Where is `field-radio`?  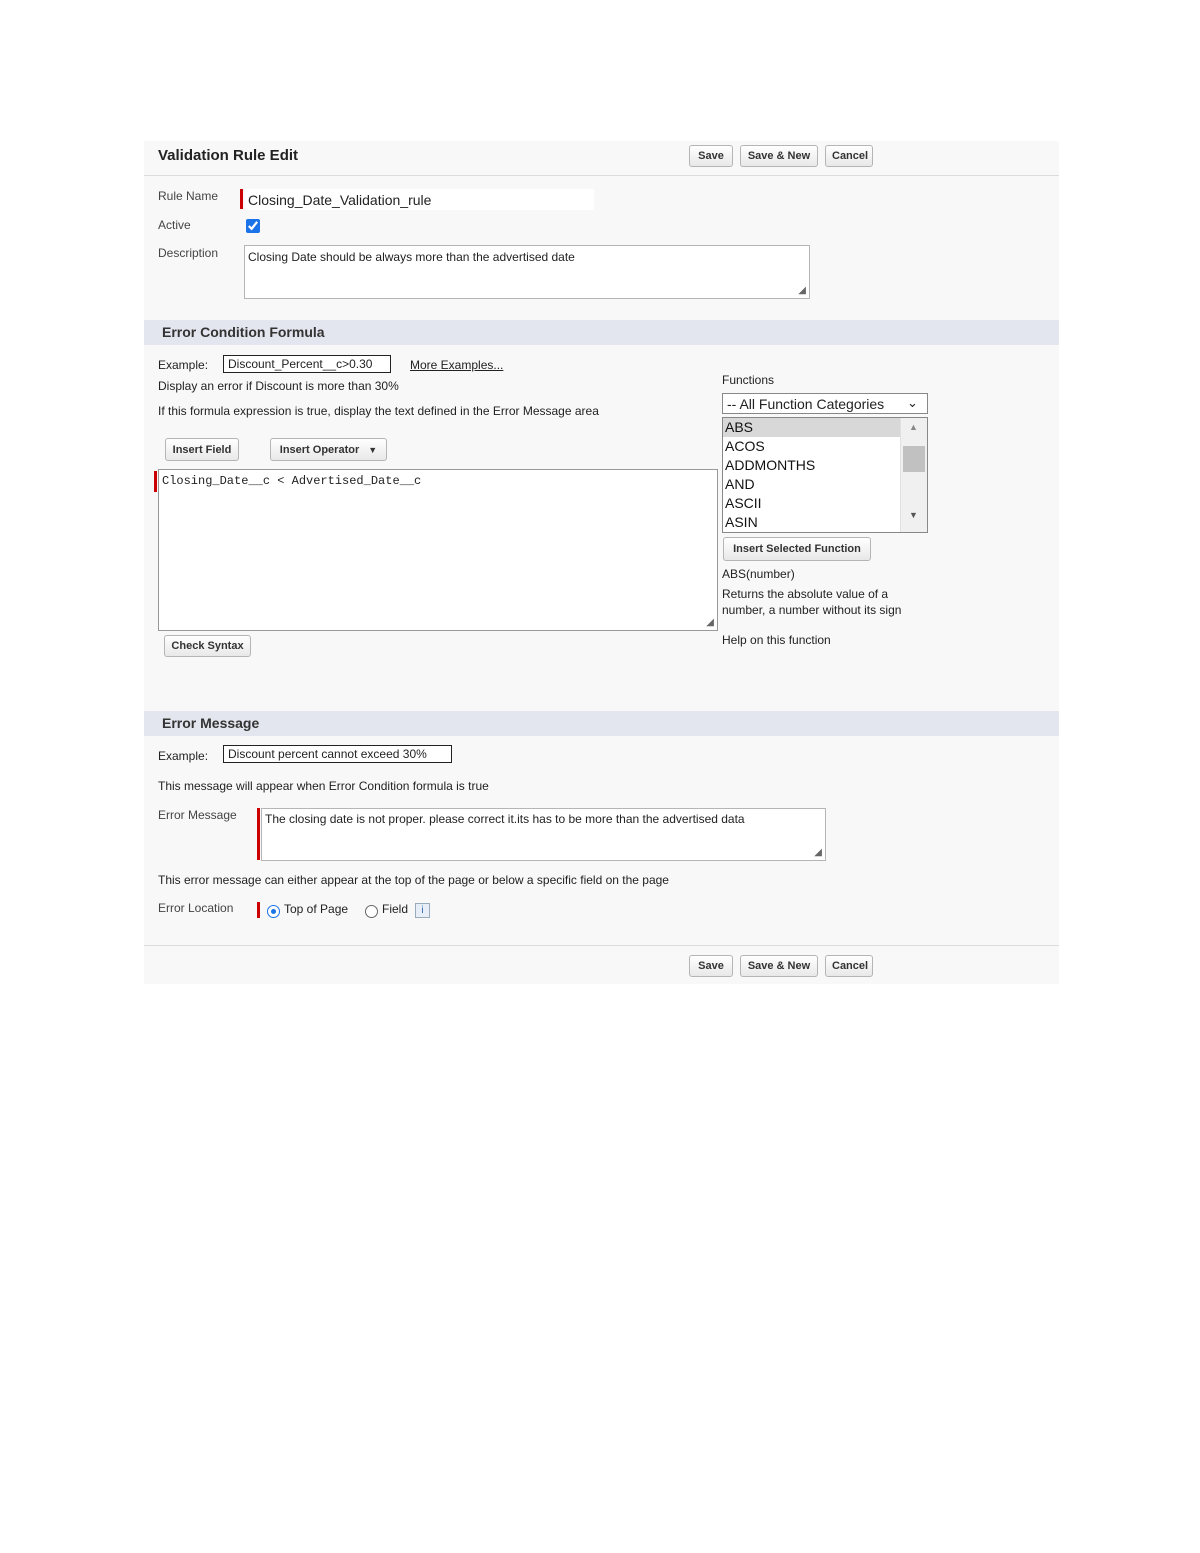
field-radio is located at coordinates (371, 911).